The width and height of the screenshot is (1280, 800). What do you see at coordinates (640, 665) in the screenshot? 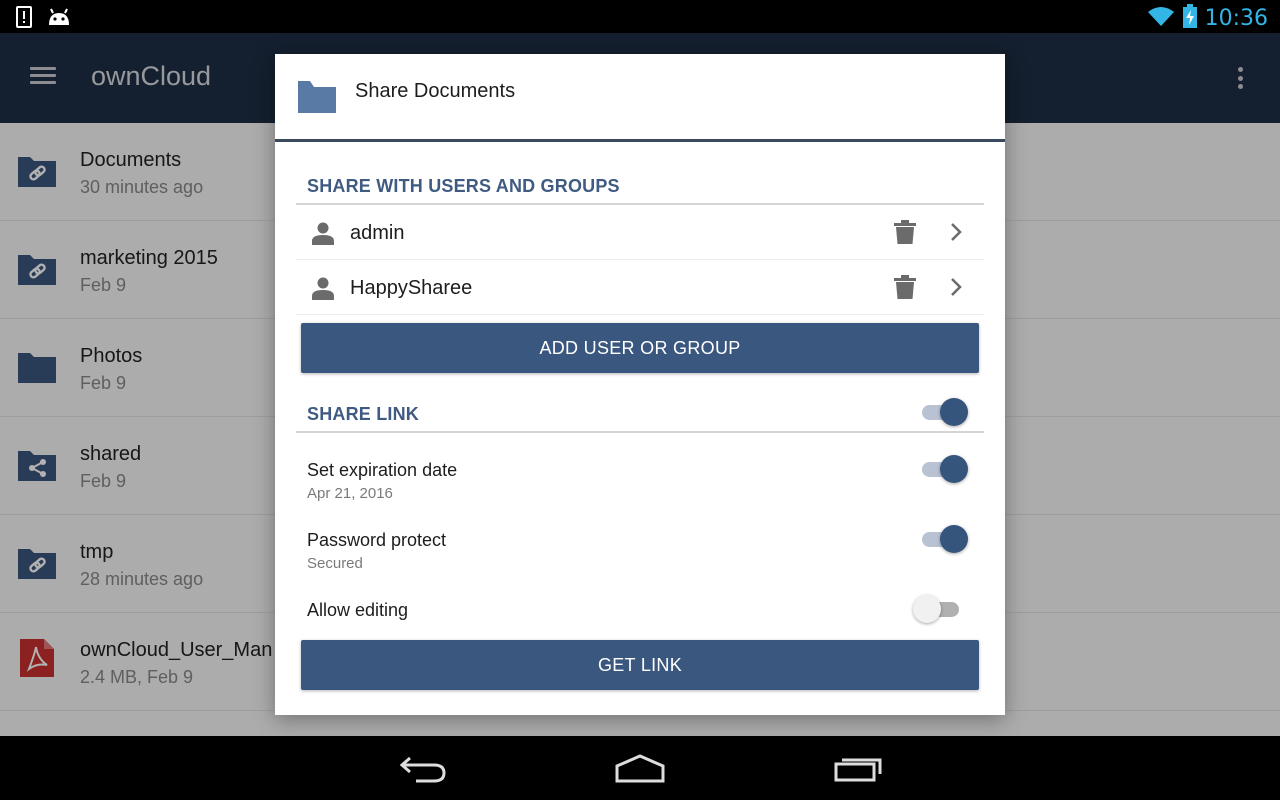
I see `get-link-button: GET LINK` at bounding box center [640, 665].